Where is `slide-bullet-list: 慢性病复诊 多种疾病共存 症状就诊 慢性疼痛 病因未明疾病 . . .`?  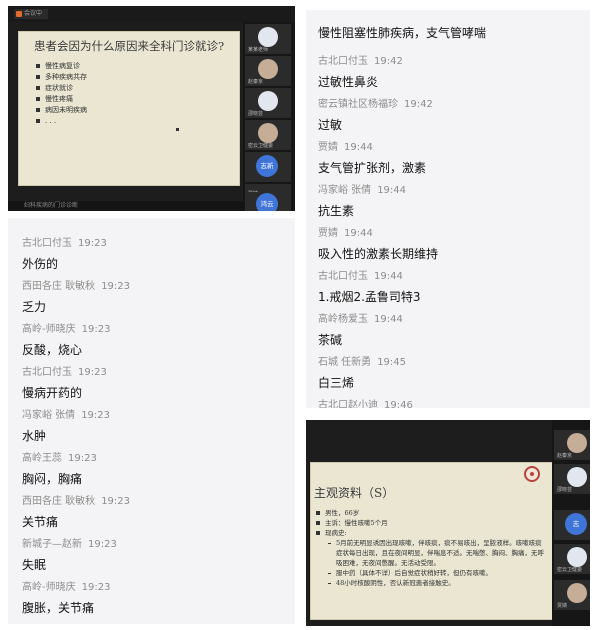
slide-bullet-list: 慢性病复诊 多种疾病共存 症状就诊 慢性疼痛 病因未明疾病 . . . is located at coordinates (60, 94).